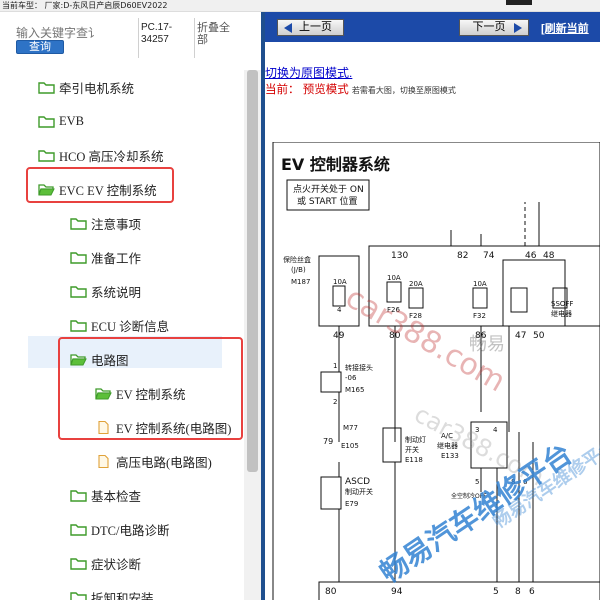 The width and height of the screenshot is (600, 600). What do you see at coordinates (116, 258) in the screenshot?
I see `tree-item-label: 准备工作` at bounding box center [116, 258].